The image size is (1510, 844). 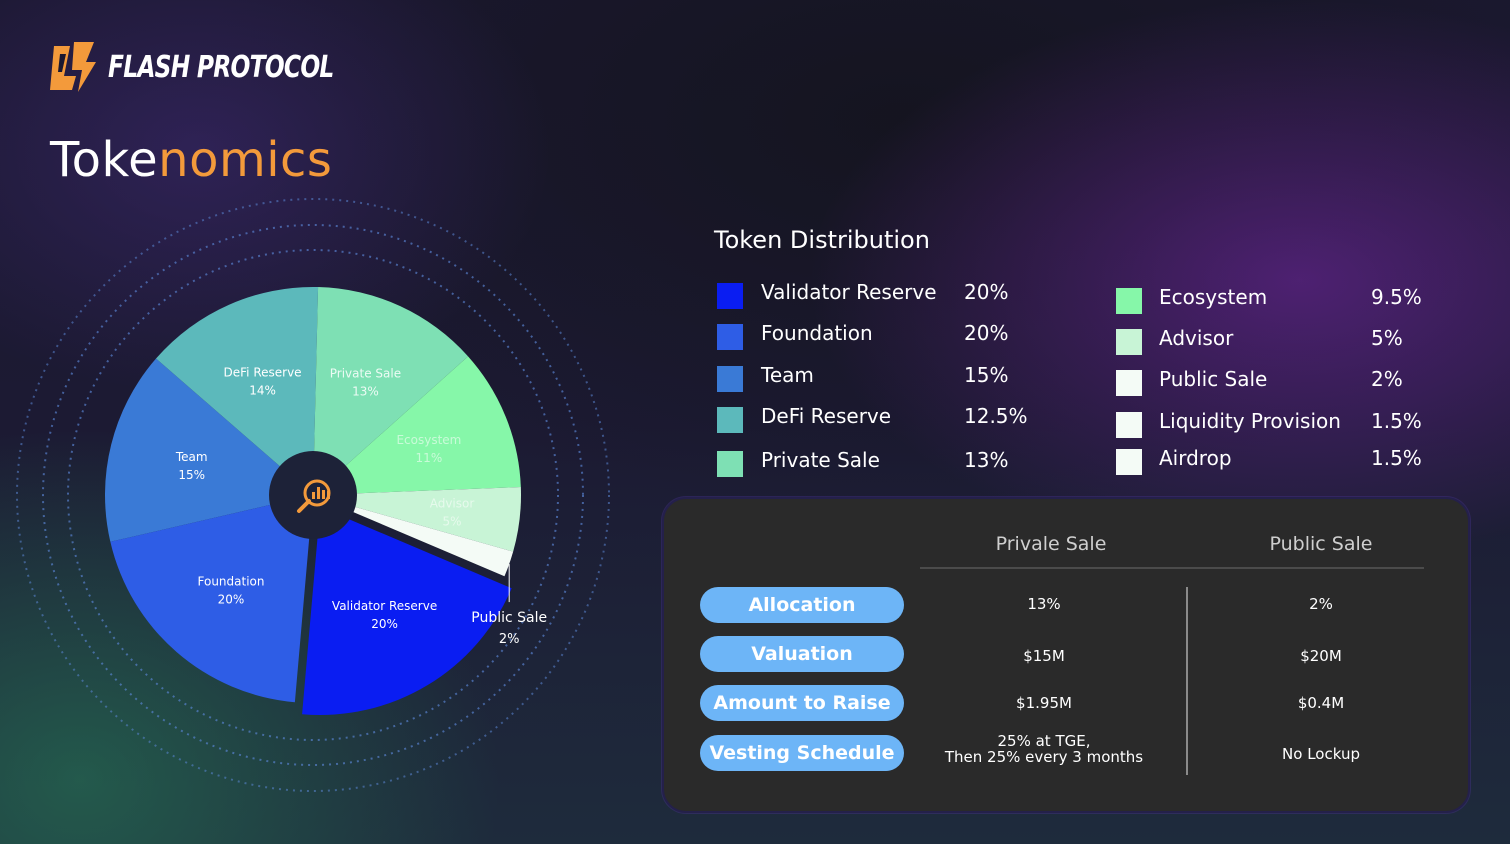 I want to click on column-divider, so click(x=1187, y=681).